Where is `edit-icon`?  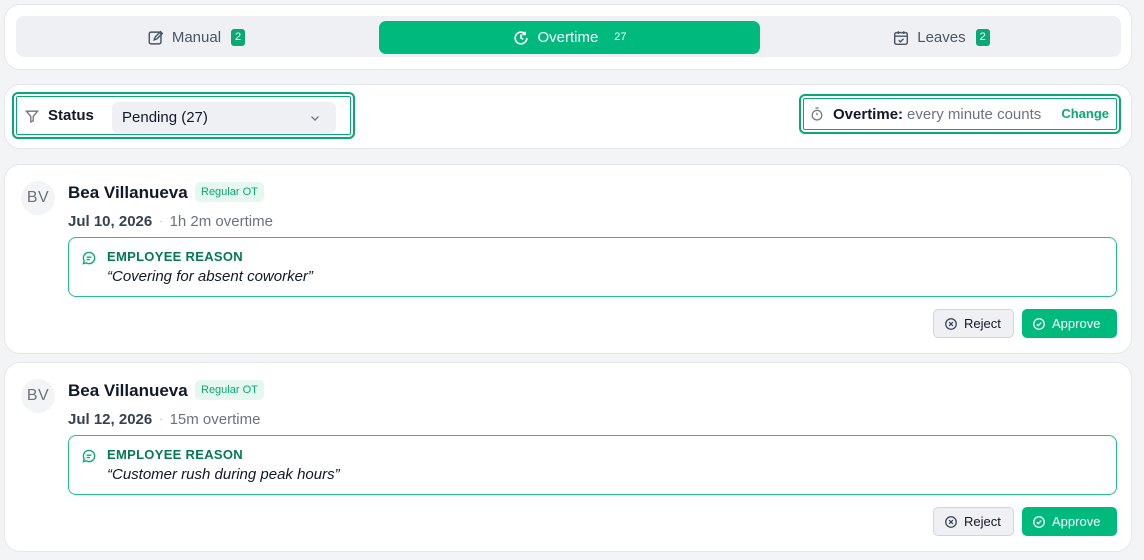 edit-icon is located at coordinates (156, 37).